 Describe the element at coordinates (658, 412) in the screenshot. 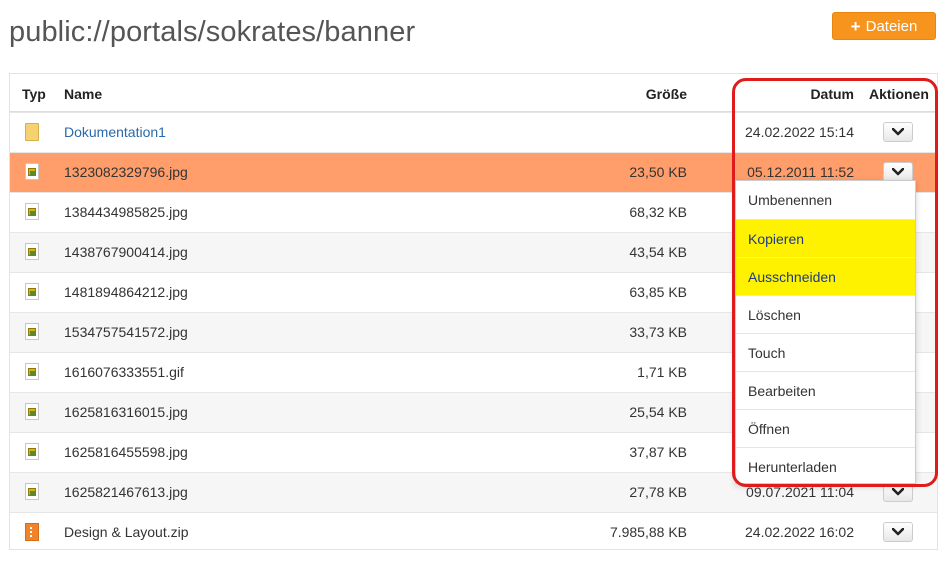

I see `file-size: 25,54 KB` at that location.